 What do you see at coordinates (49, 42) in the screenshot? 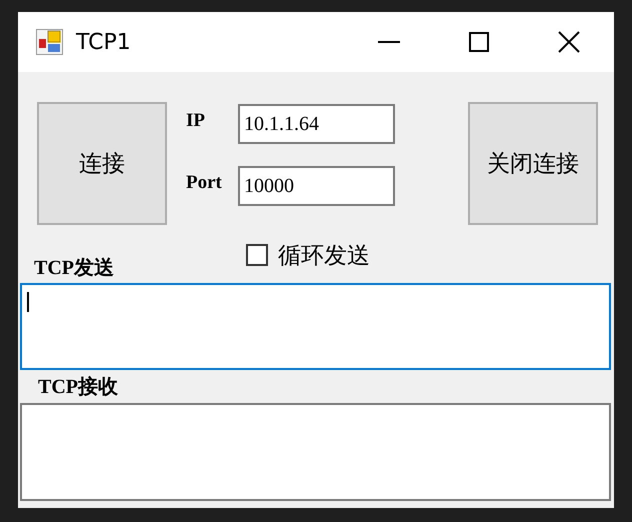
I see `app-icon` at bounding box center [49, 42].